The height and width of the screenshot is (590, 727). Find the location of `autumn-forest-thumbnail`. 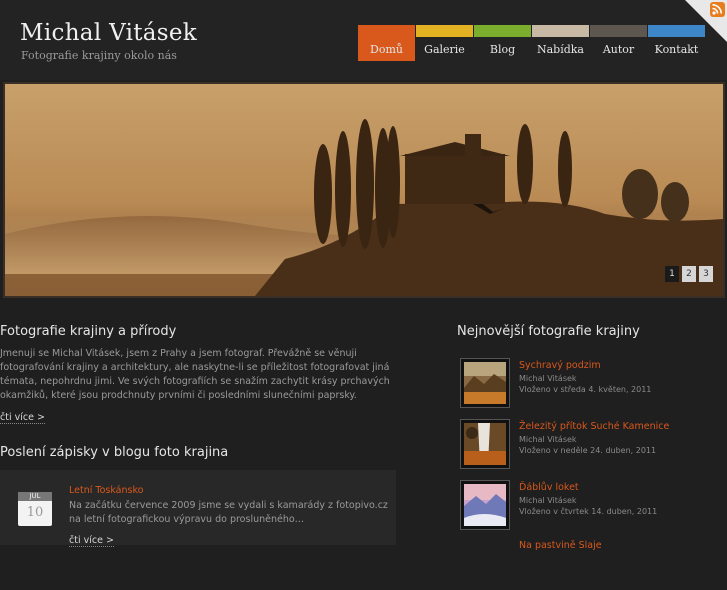

autumn-forest-thumbnail is located at coordinates (485, 383).